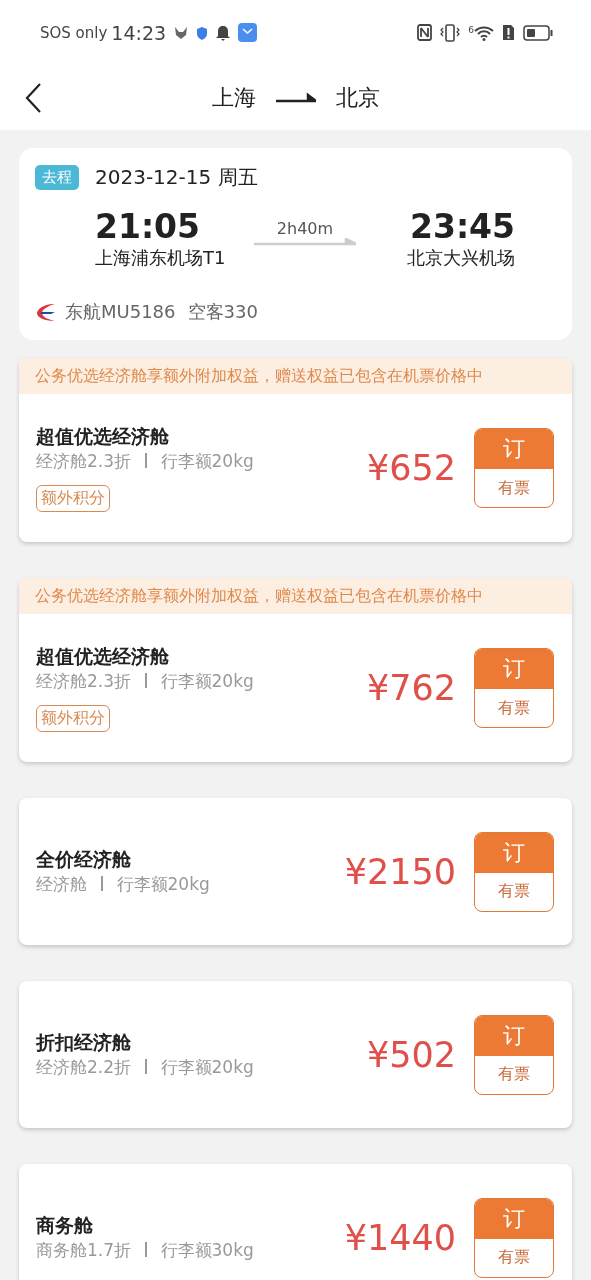 Image resolution: width=591 pixels, height=1280 pixels. What do you see at coordinates (411, 1054) in the screenshot?
I see `fare-price: ¥502` at bounding box center [411, 1054].